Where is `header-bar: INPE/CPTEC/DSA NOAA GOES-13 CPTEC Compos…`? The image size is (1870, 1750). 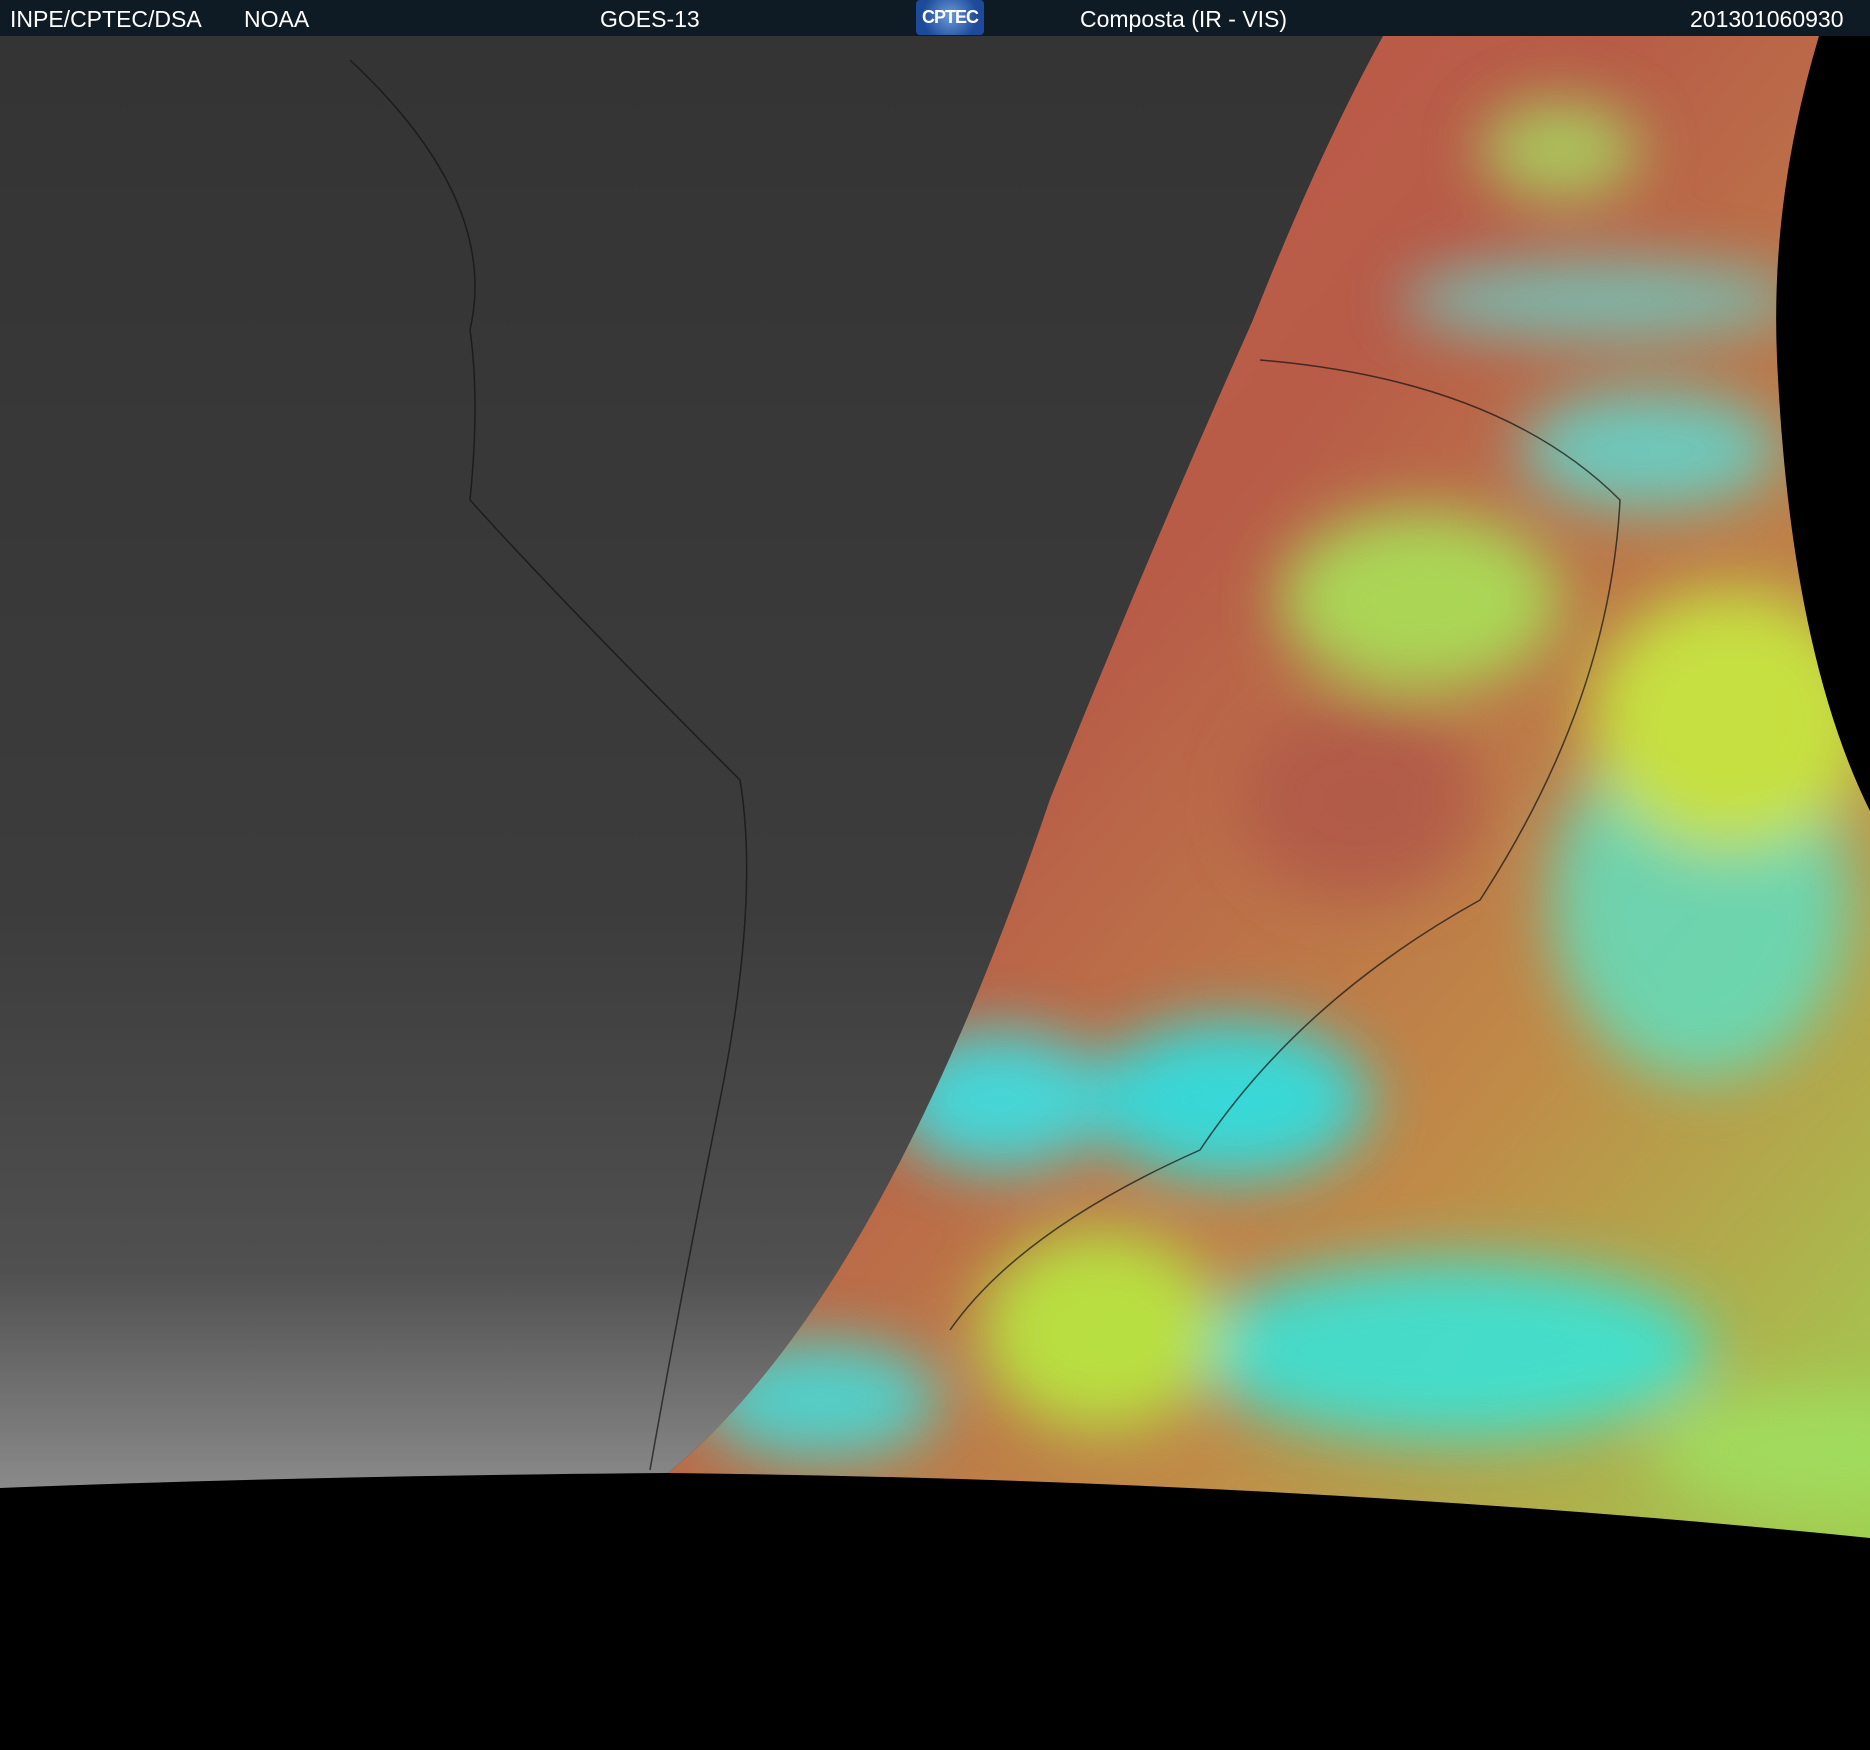 header-bar: INPE/CPTEC/DSA NOAA GOES-13 CPTEC Compos… is located at coordinates (935, 18).